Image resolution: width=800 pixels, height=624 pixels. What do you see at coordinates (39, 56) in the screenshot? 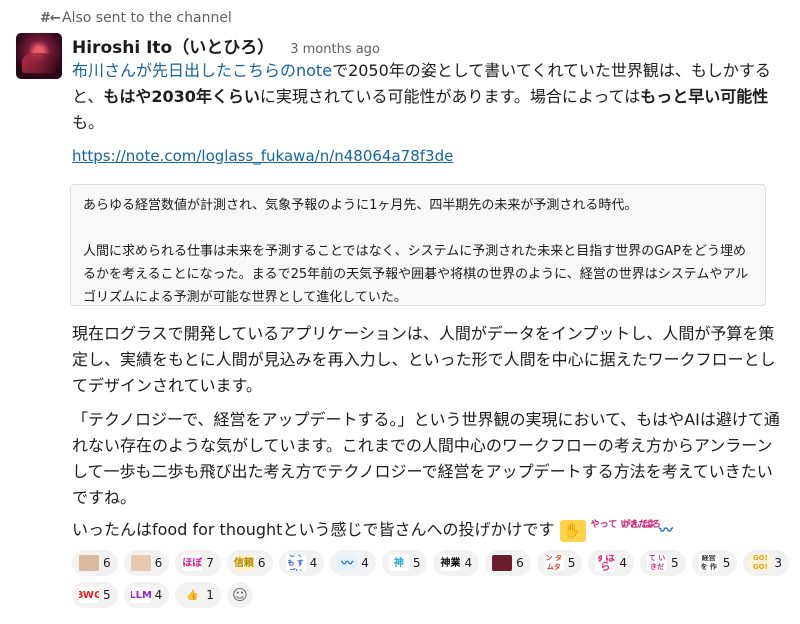
I see `avatar` at bounding box center [39, 56].